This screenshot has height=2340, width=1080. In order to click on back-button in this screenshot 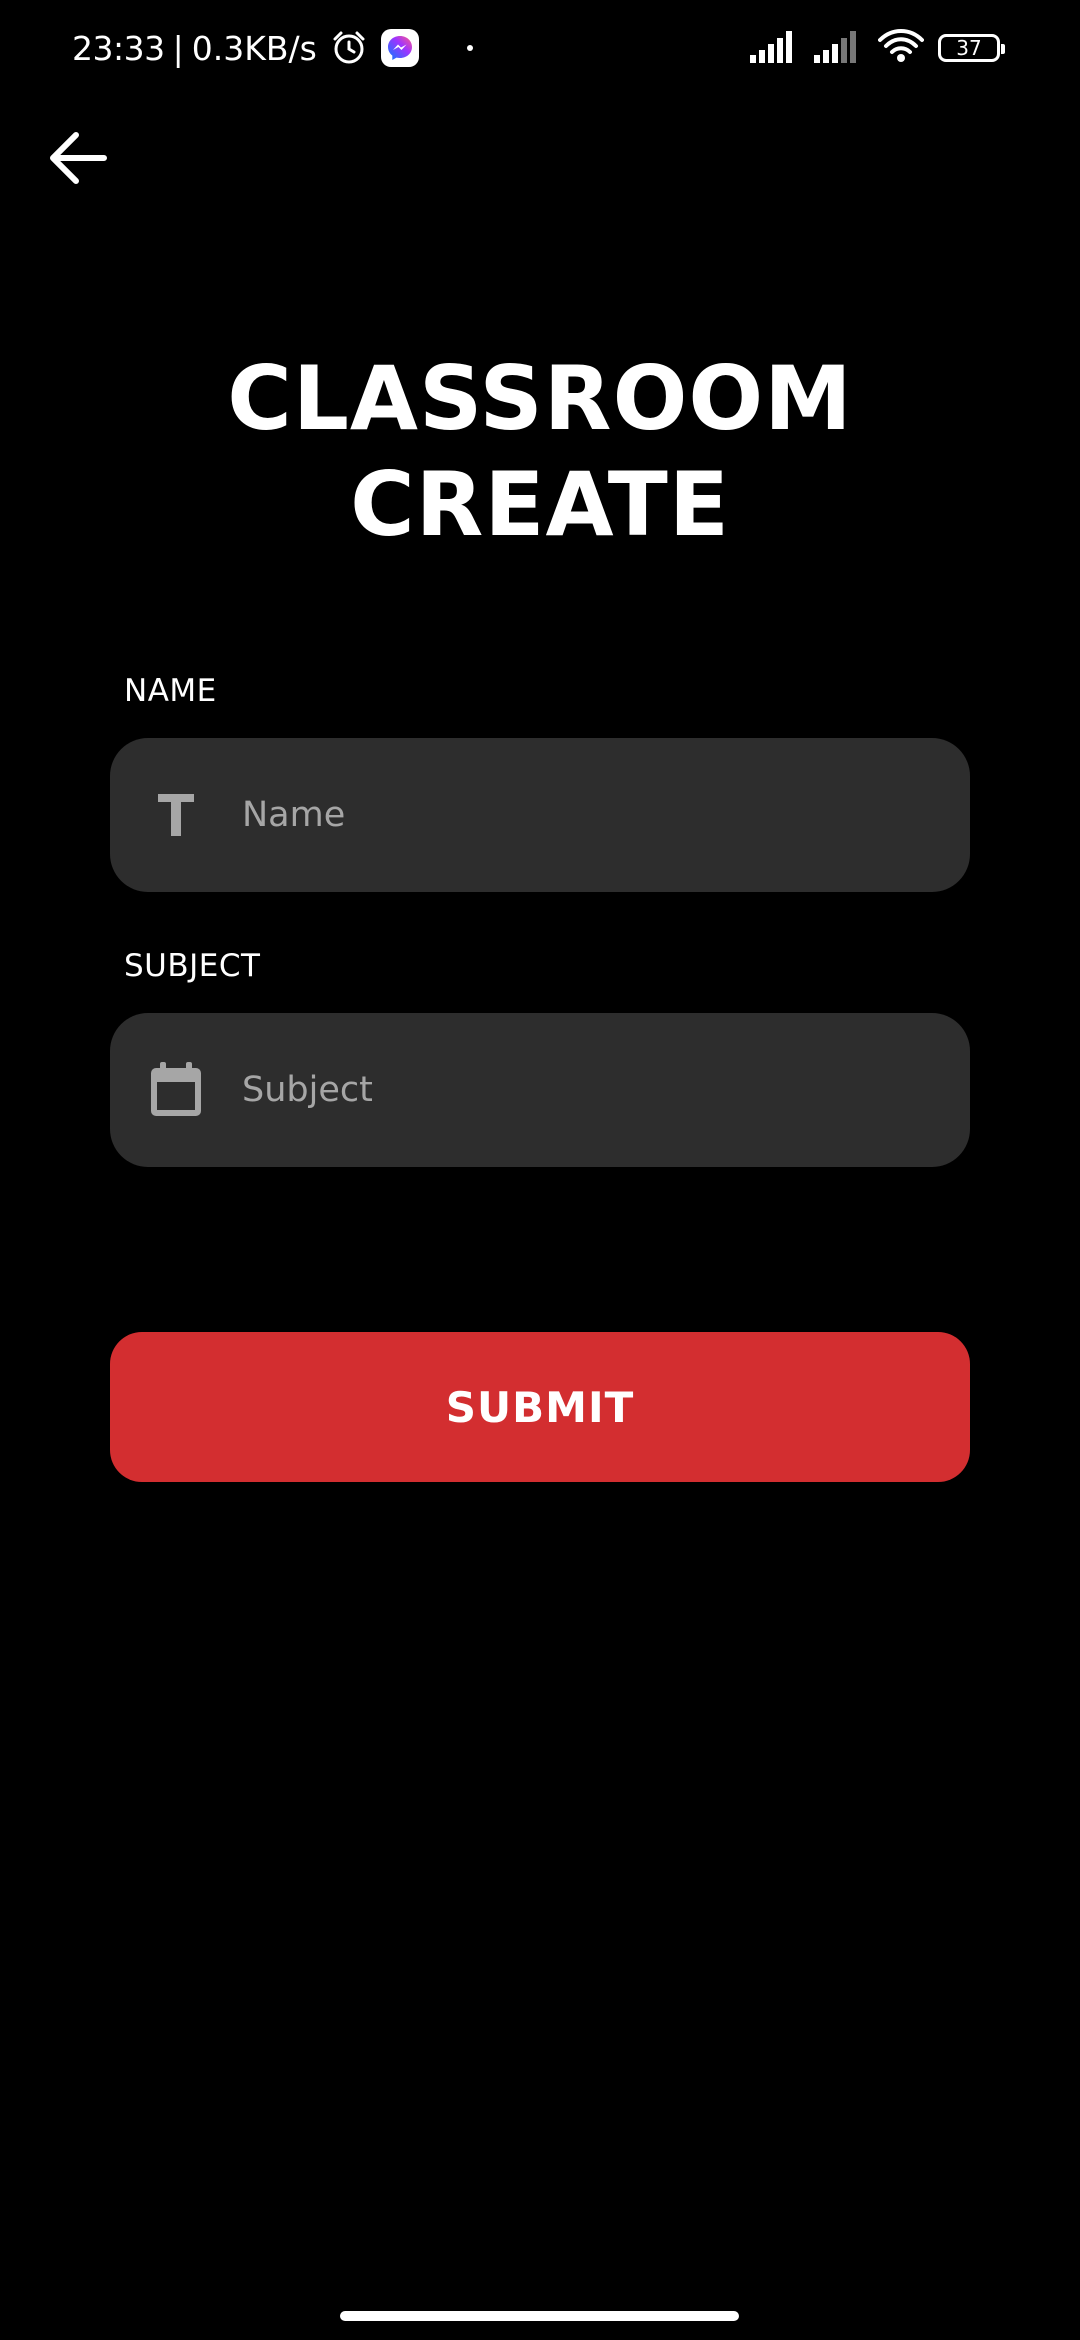, I will do `click(78, 158)`.